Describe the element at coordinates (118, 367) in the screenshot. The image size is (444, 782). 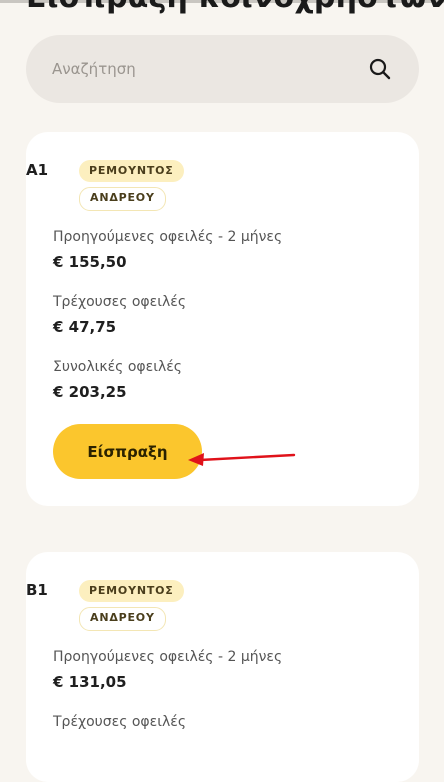
I see `total-fees-label: Συνολικές οφειλές` at that location.